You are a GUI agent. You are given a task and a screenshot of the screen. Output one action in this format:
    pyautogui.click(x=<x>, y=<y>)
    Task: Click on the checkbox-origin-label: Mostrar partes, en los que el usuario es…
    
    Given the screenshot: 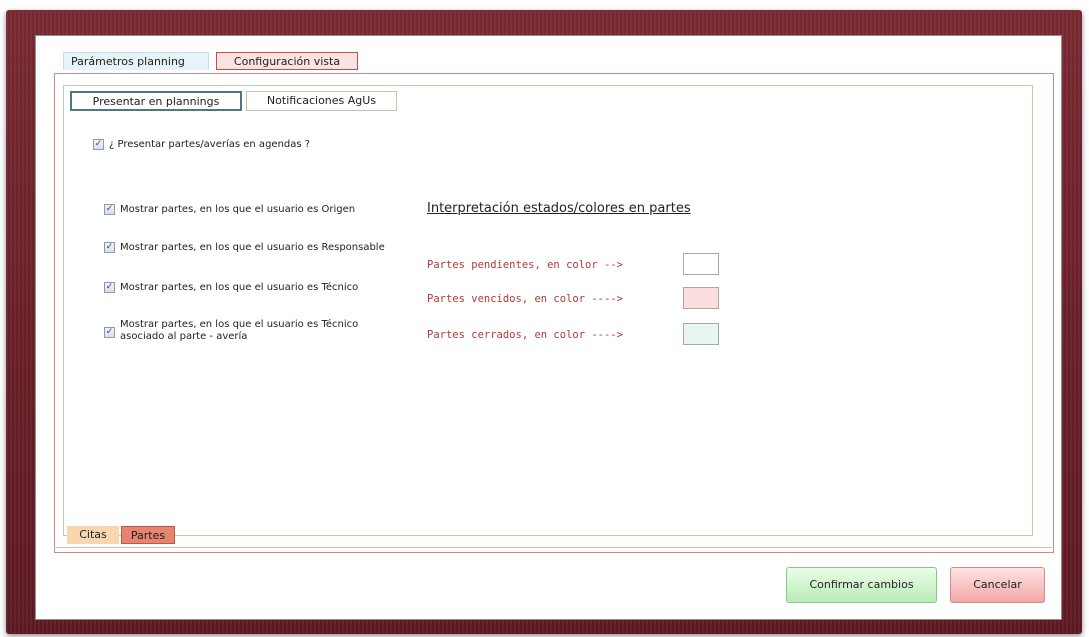 What is the action you would take?
    pyautogui.click(x=238, y=209)
    